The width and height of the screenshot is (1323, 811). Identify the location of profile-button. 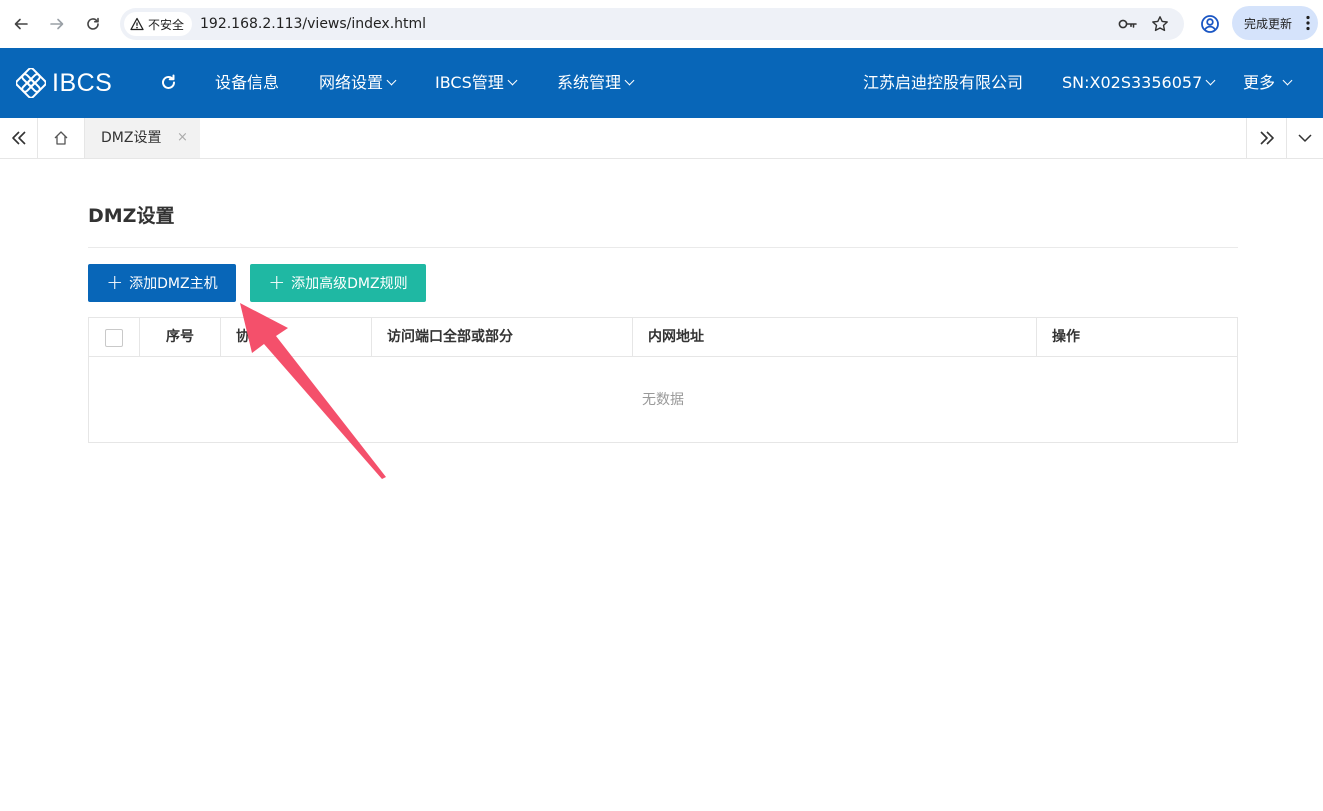
(1210, 24).